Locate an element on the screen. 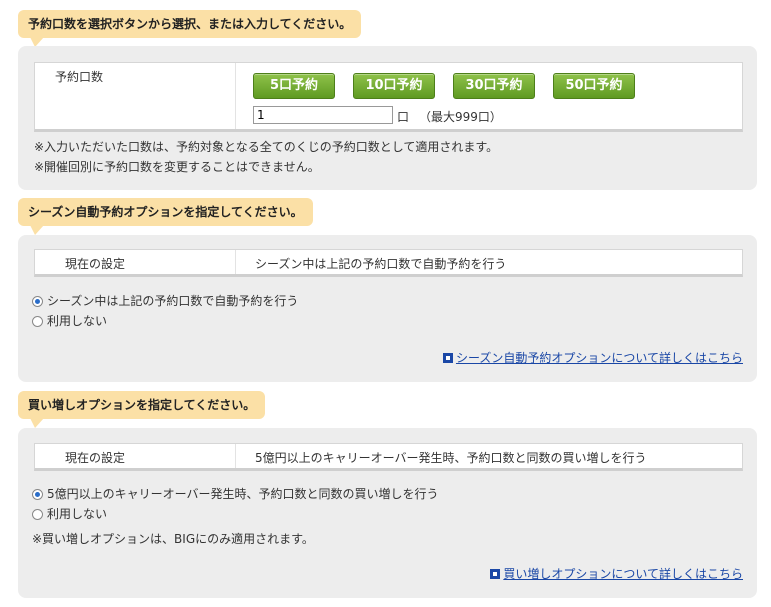  section-reservation-count-title: 予約口数を選択ボタンから選択、または入力してください。 is located at coordinates (190, 28).